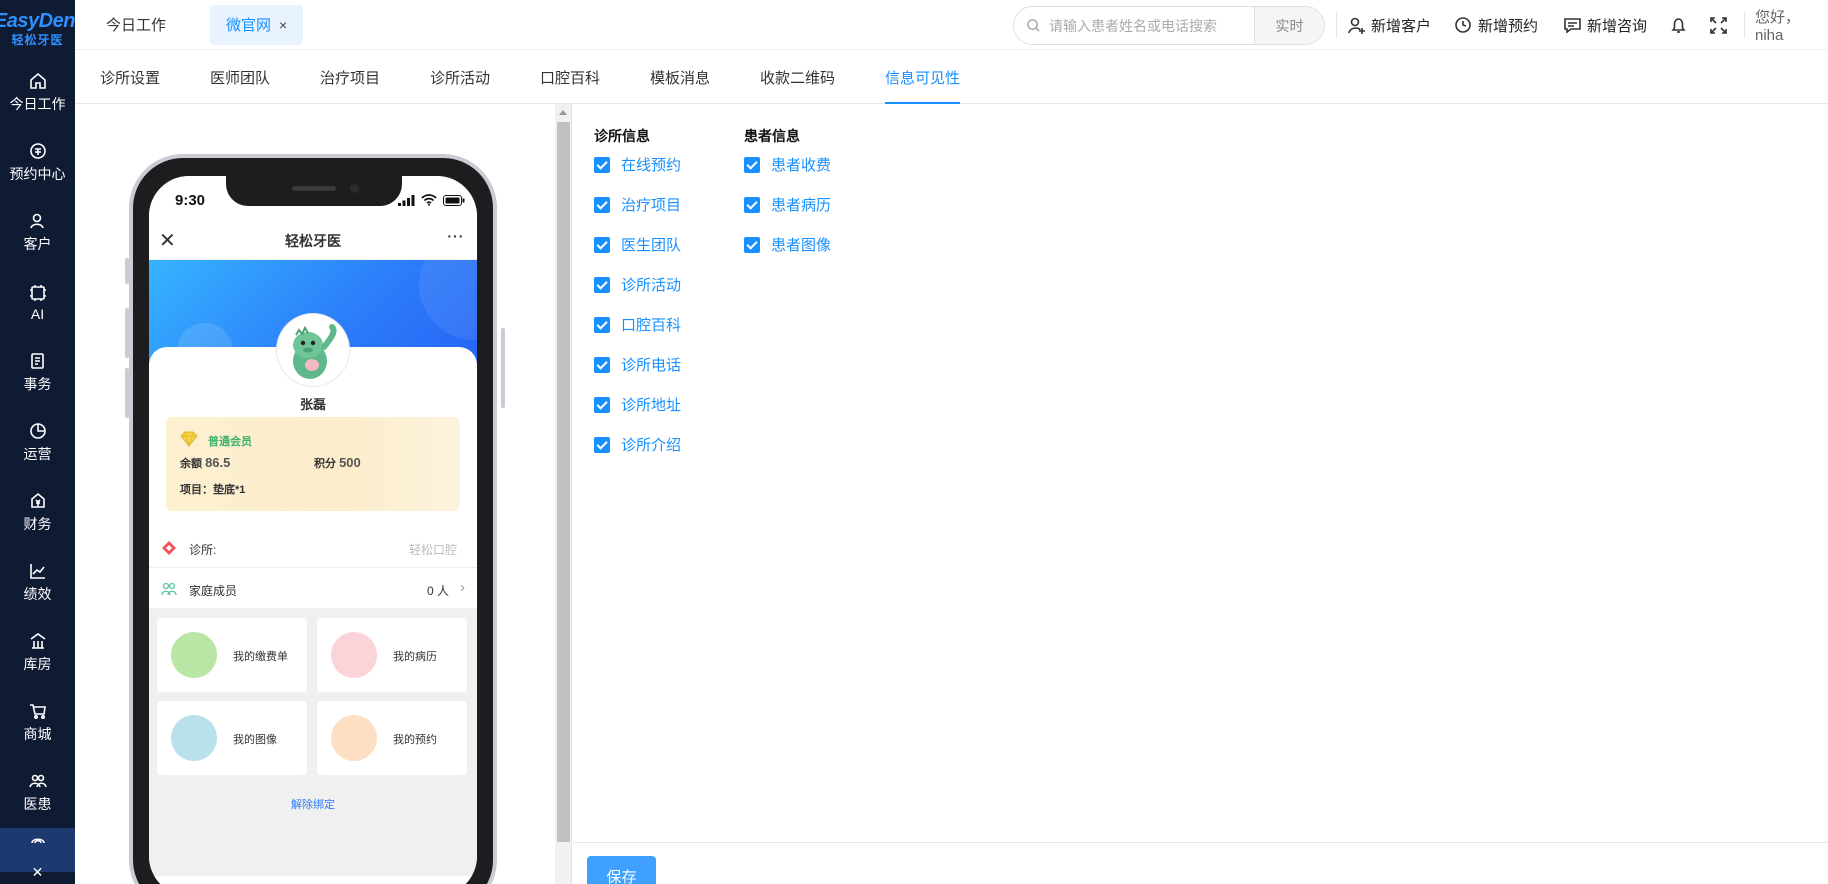  Describe the element at coordinates (325, 464) in the screenshot. I see `points-label: 积分` at that location.